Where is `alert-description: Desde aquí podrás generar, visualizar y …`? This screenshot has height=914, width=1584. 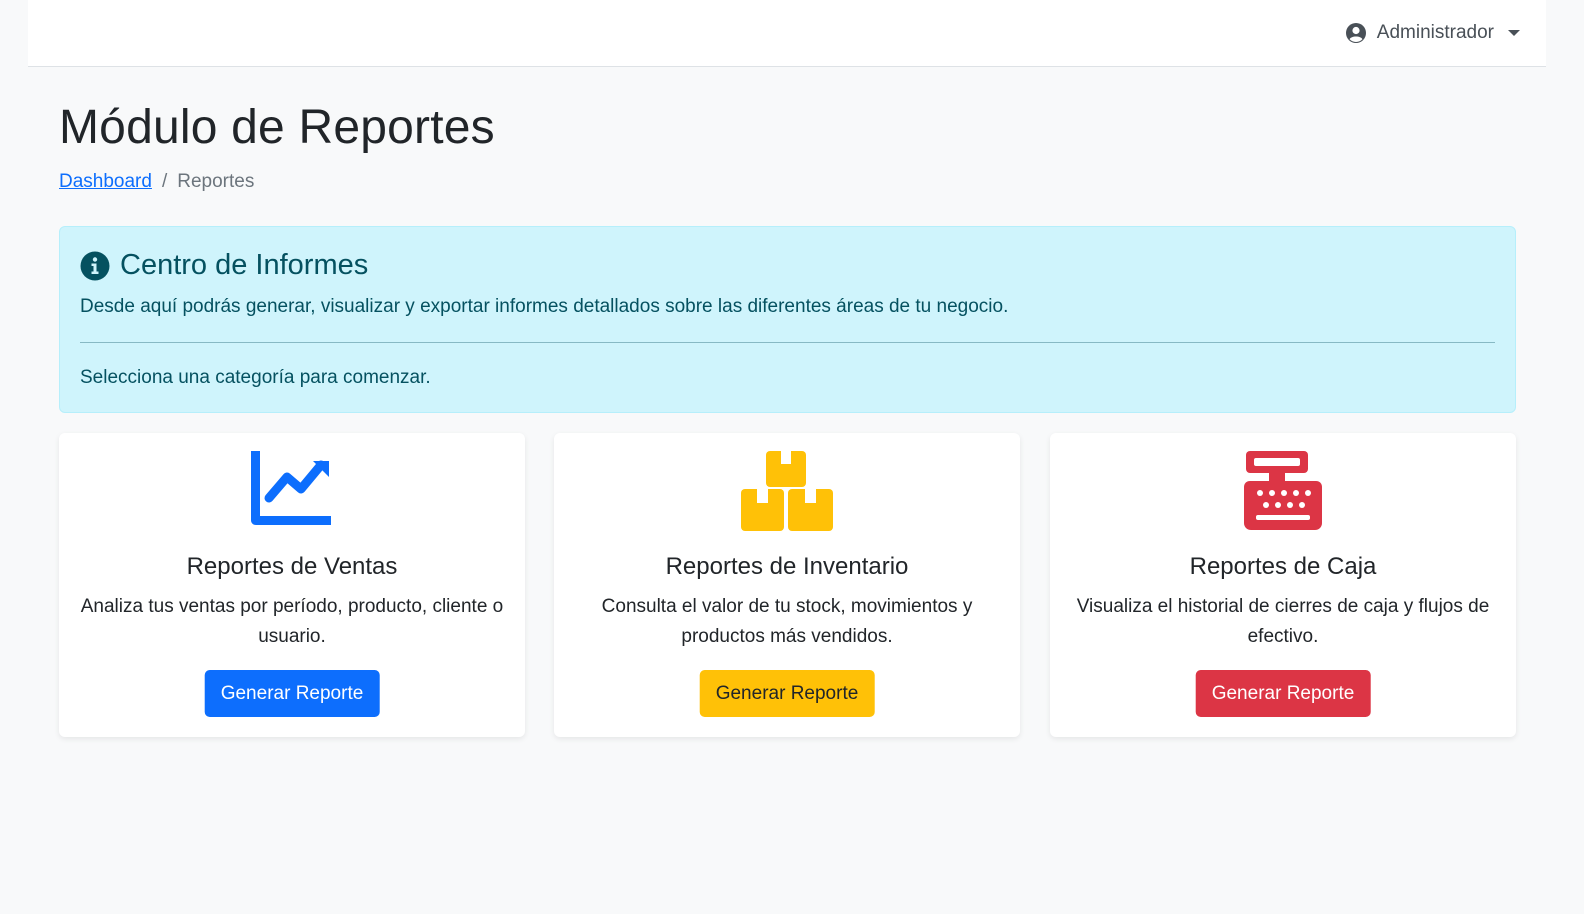
alert-description: Desde aquí podrás generar, visualizar y … is located at coordinates (544, 306).